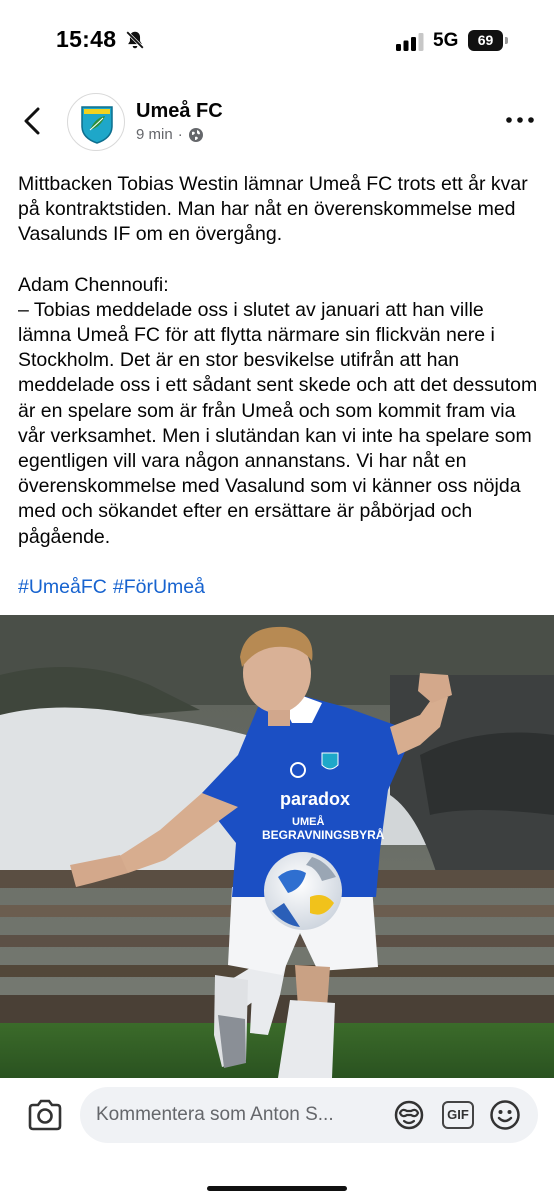  I want to click on page-avatar, so click(96, 122).